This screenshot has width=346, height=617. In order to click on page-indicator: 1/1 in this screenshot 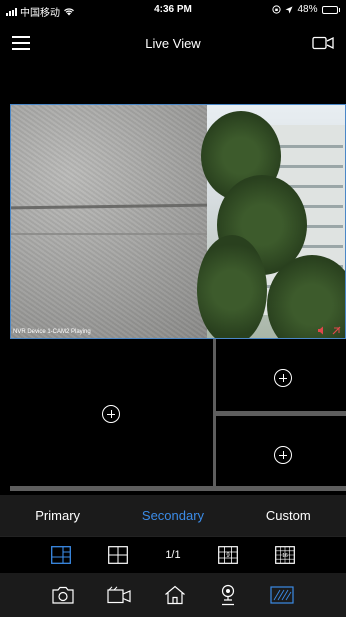, I will do `click(173, 555)`.